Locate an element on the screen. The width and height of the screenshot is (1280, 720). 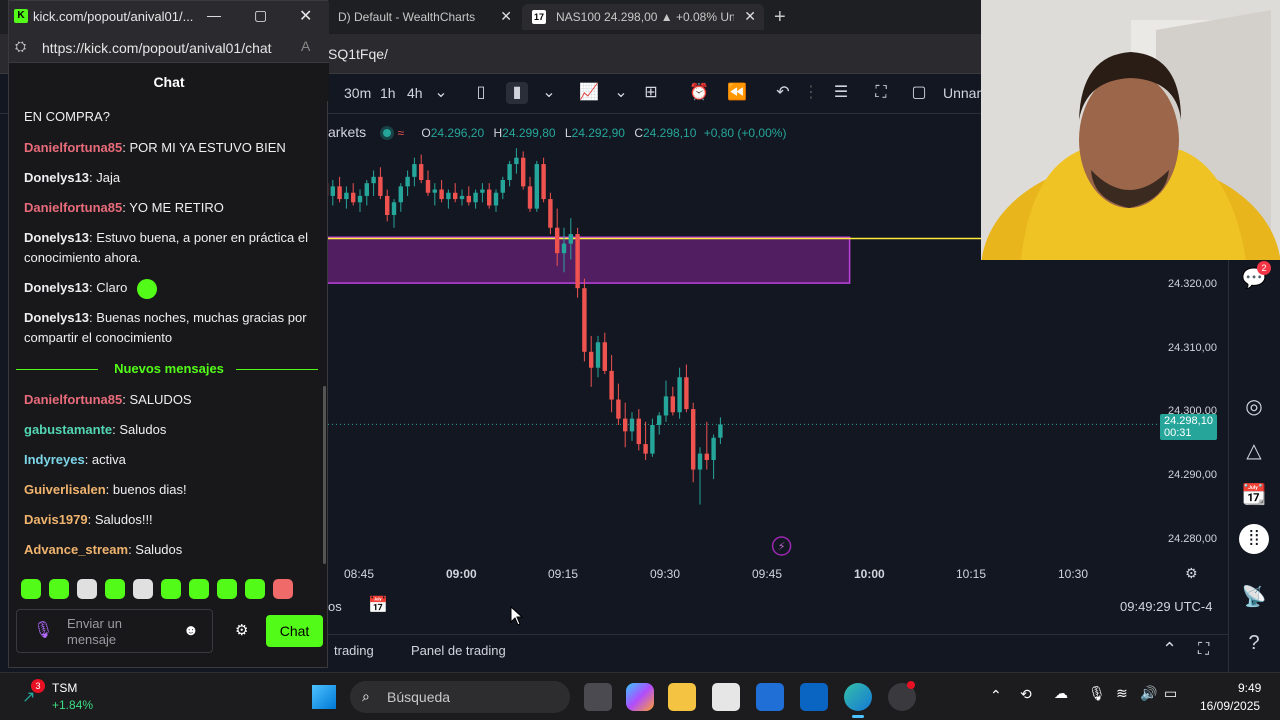
utc-clock: 09:49:29 UTC-4 is located at coordinates (1166, 606).